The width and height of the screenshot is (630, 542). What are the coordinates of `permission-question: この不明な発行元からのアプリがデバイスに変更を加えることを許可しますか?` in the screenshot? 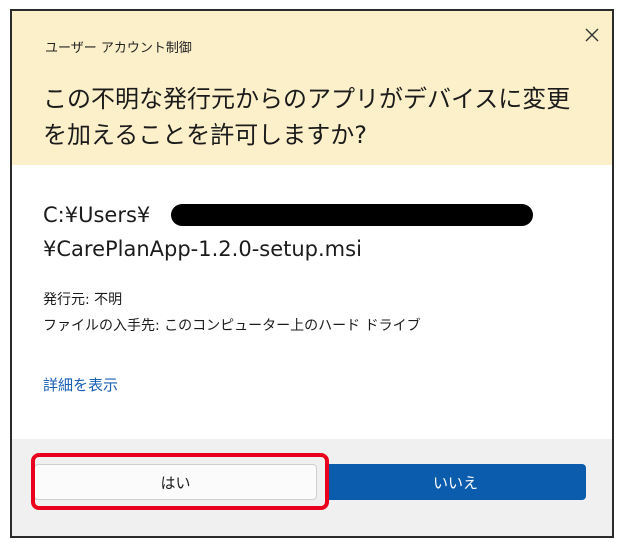 It's located at (307, 117).